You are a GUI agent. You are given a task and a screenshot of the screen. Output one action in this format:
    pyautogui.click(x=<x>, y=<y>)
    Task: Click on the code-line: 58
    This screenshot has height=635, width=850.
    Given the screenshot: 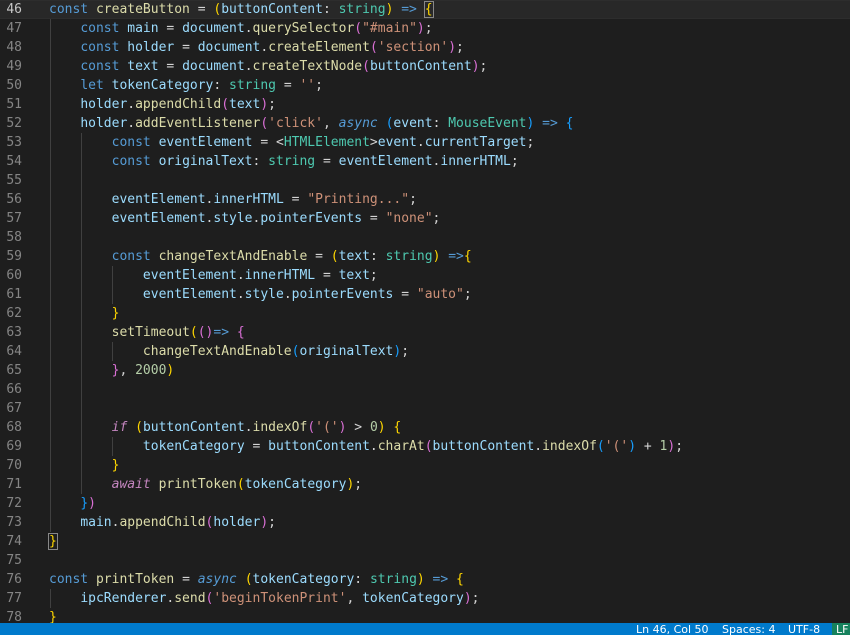 What is the action you would take?
    pyautogui.click(x=425, y=237)
    